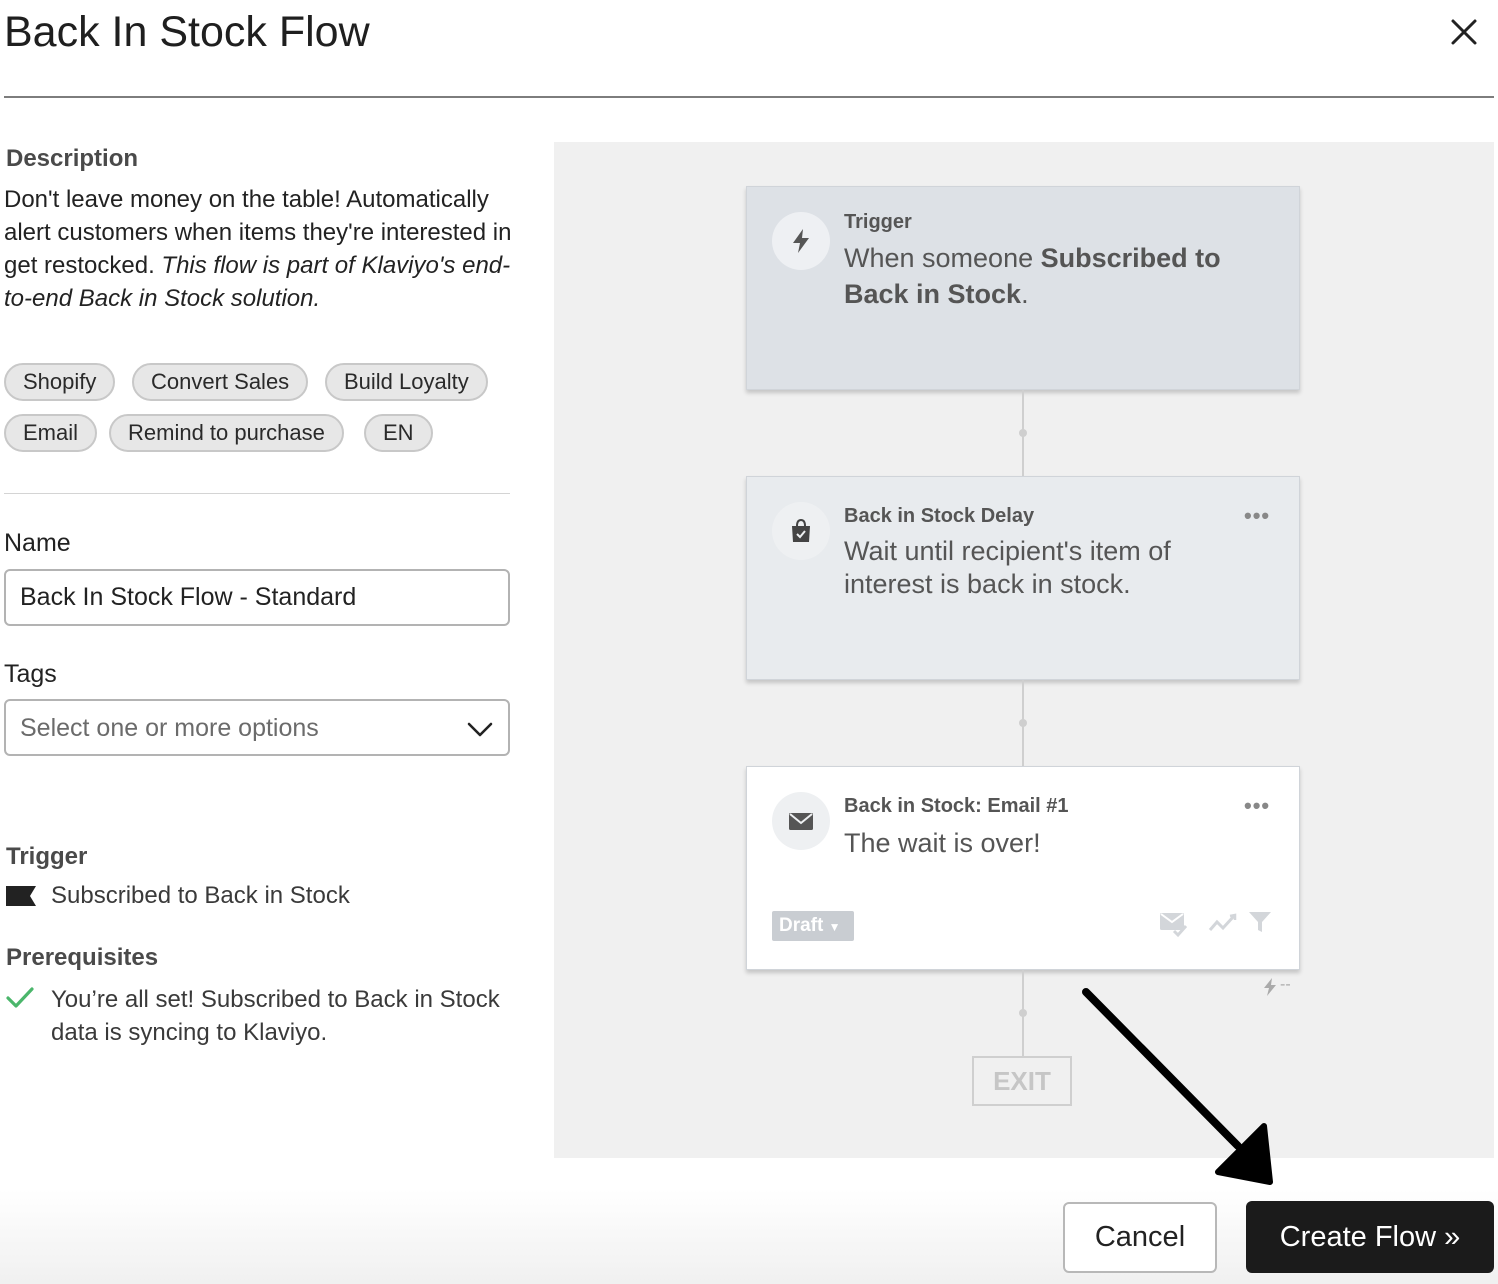  Describe the element at coordinates (398, 433) in the screenshot. I see `chip-language: EN` at that location.